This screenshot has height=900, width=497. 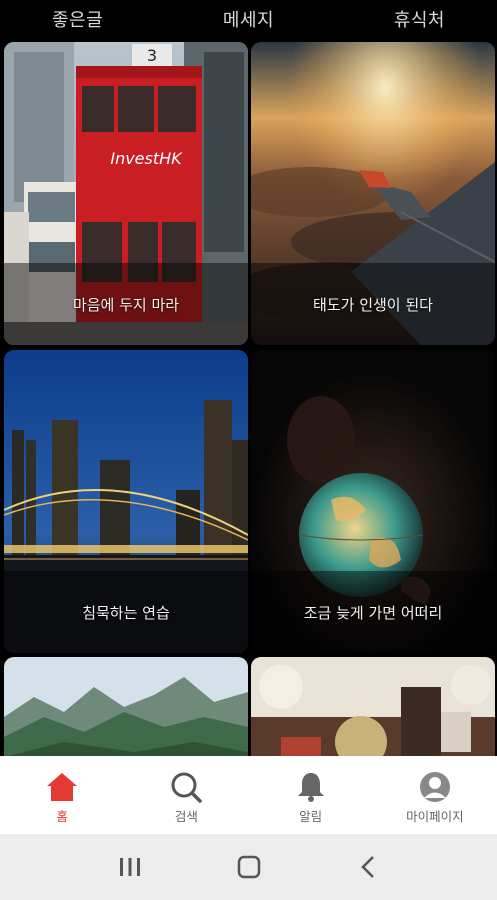 What do you see at coordinates (419, 19) in the screenshot?
I see `tab-resting-place: 휴식처` at bounding box center [419, 19].